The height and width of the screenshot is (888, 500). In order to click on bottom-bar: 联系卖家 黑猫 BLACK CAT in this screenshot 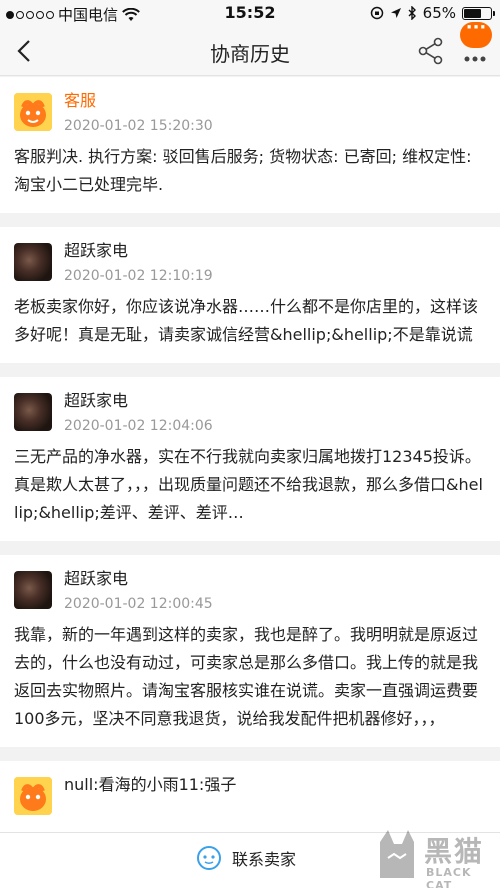, I will do `click(250, 859)`.